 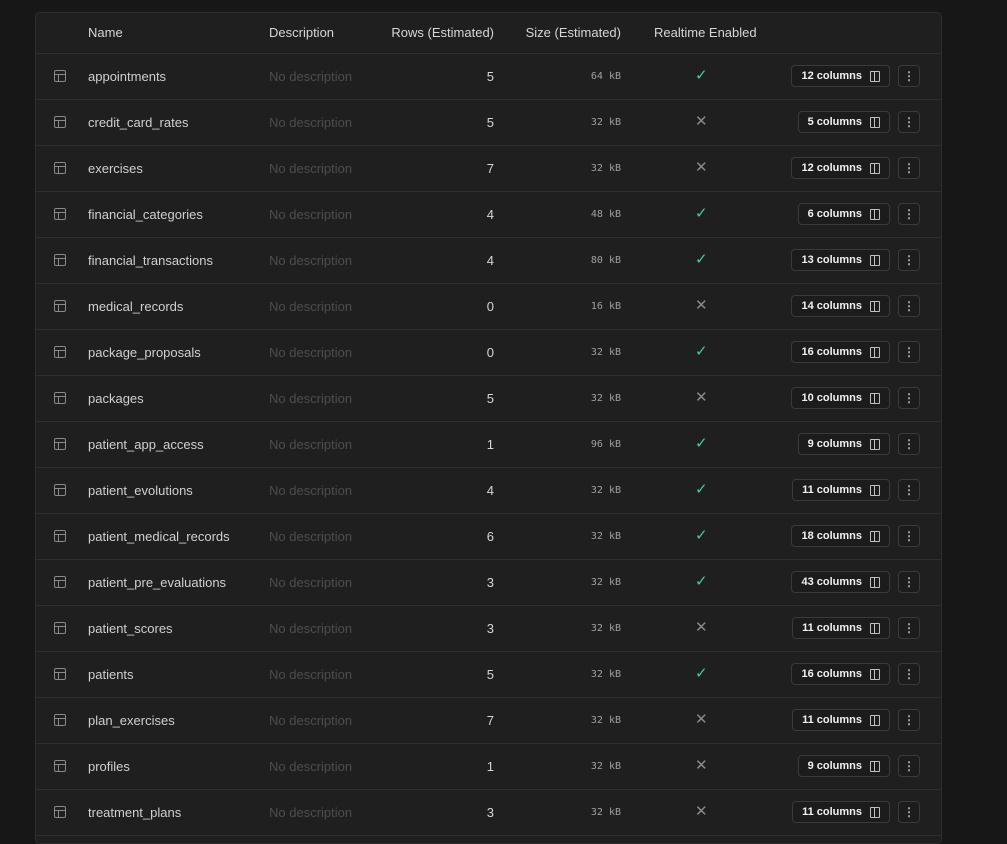 What do you see at coordinates (832, 490) in the screenshot?
I see `columns-label: 11 columns` at bounding box center [832, 490].